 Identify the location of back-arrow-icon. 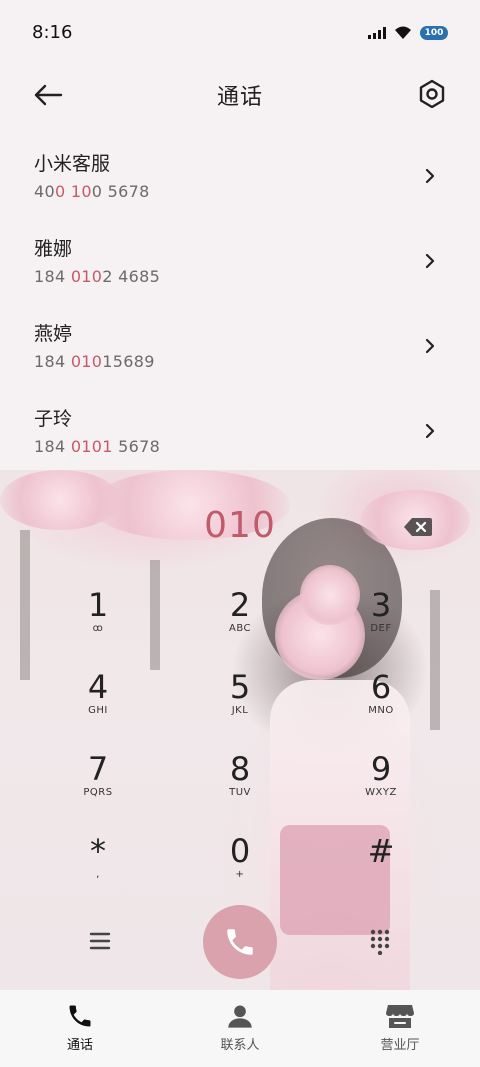
(48, 95).